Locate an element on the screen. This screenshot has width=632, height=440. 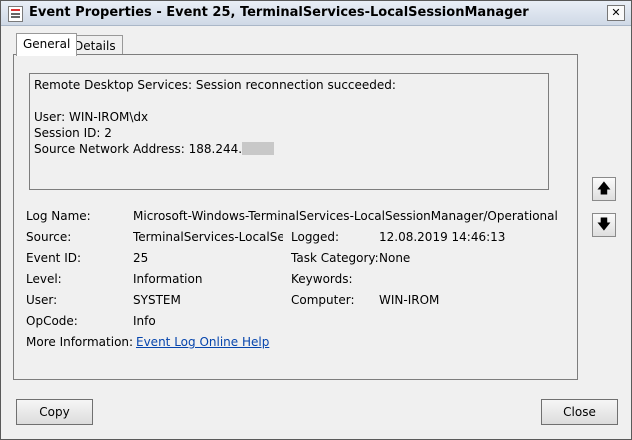
next-event-button: 🡇 is located at coordinates (604, 225).